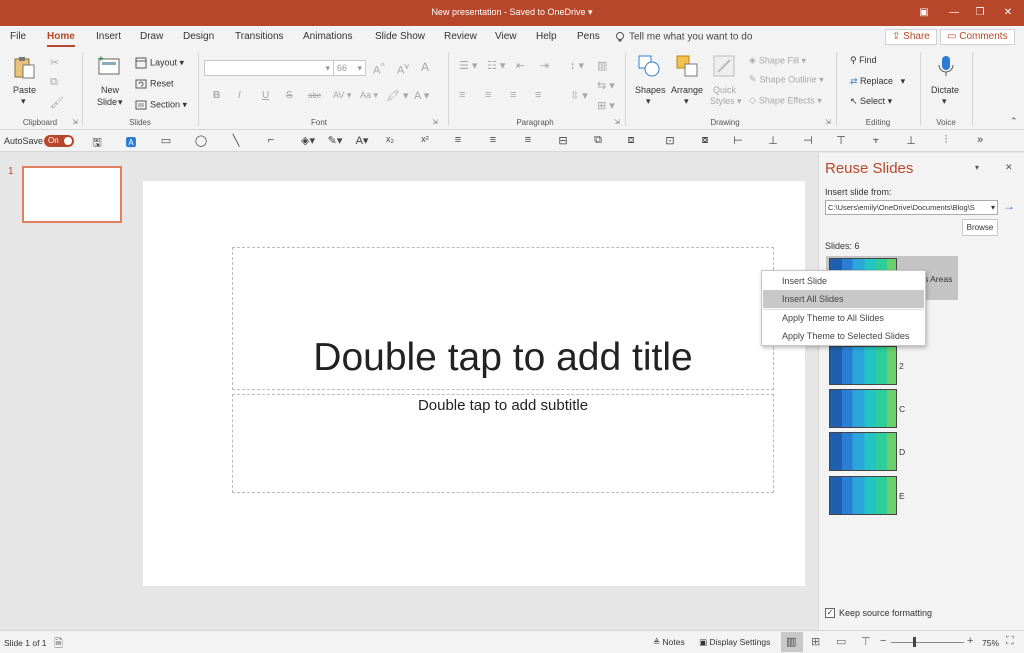 This screenshot has width=1024, height=653. What do you see at coordinates (877, 81) in the screenshot?
I see `replace-button: ⇄ Replace ▾` at bounding box center [877, 81].